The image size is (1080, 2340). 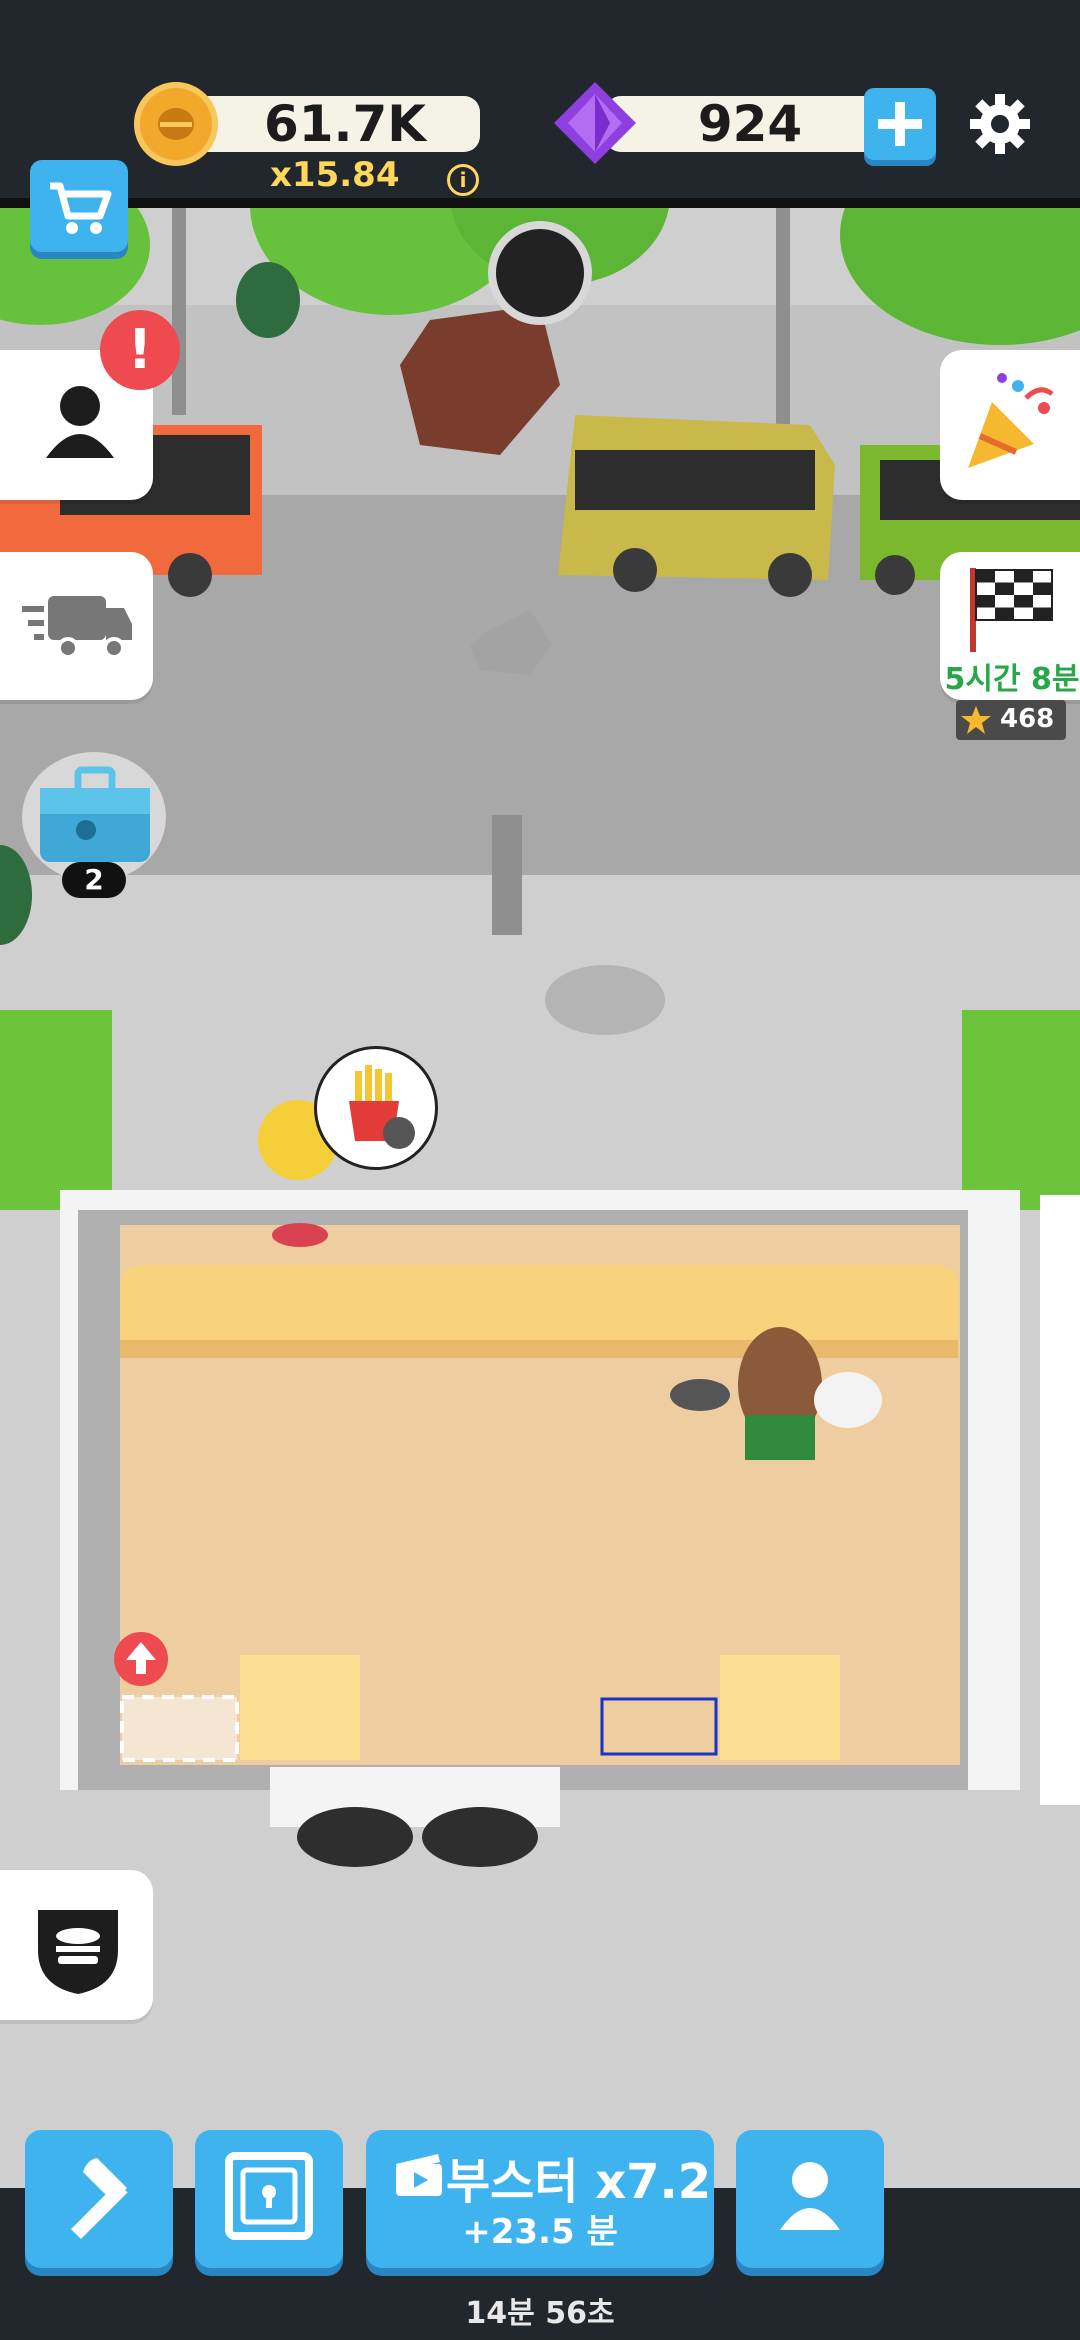 What do you see at coordinates (335, 175) in the screenshot?
I see `multiplier-text: x15.84` at bounding box center [335, 175].